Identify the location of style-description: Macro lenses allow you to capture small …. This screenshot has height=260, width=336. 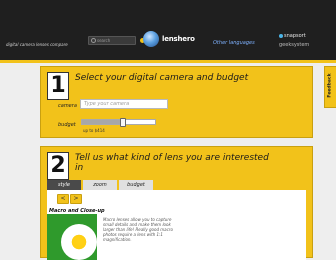
(138, 229).